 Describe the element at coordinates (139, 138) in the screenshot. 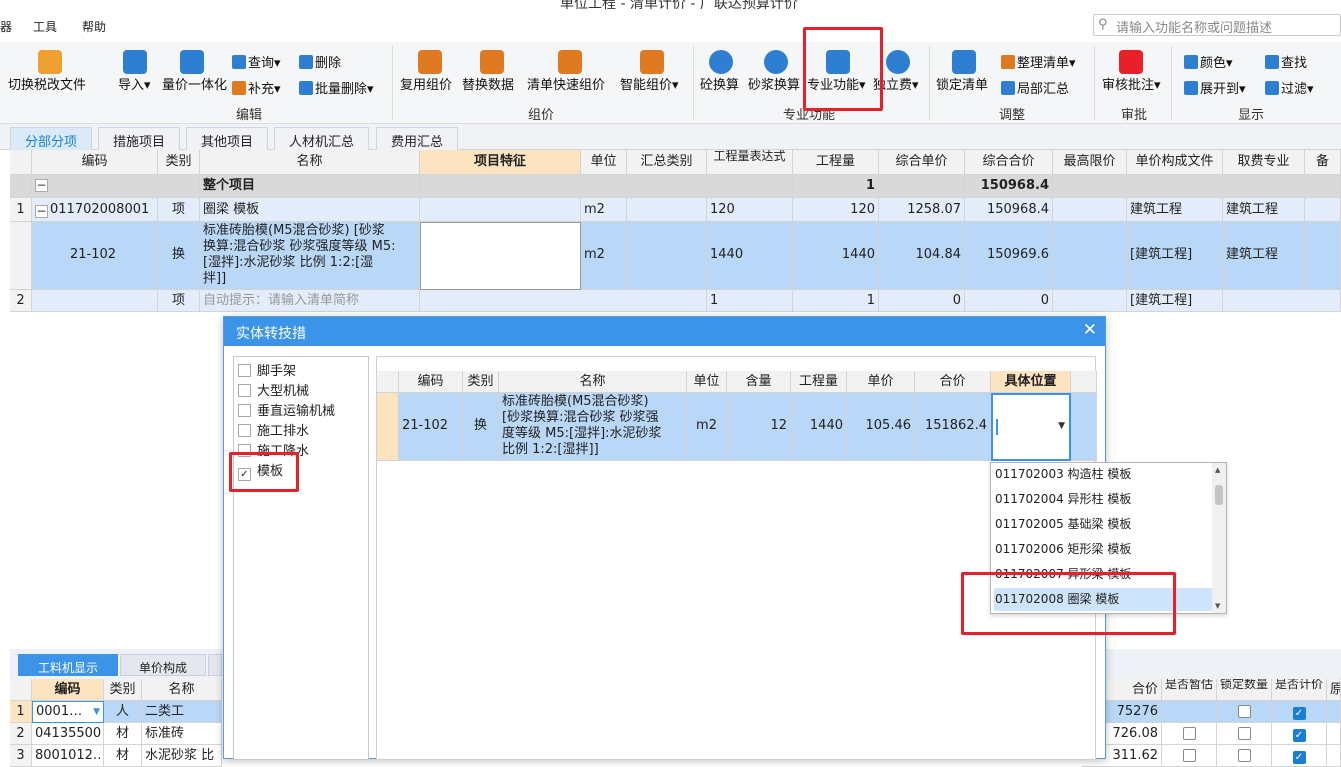

I see `tab-measures: 措施项目` at that location.